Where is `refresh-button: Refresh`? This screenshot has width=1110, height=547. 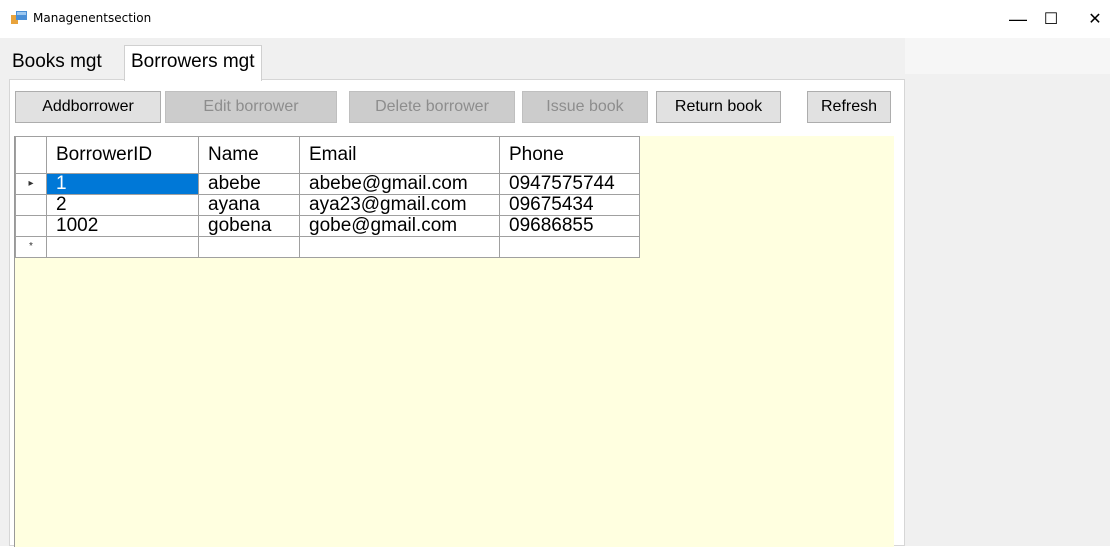
refresh-button: Refresh is located at coordinates (849, 107).